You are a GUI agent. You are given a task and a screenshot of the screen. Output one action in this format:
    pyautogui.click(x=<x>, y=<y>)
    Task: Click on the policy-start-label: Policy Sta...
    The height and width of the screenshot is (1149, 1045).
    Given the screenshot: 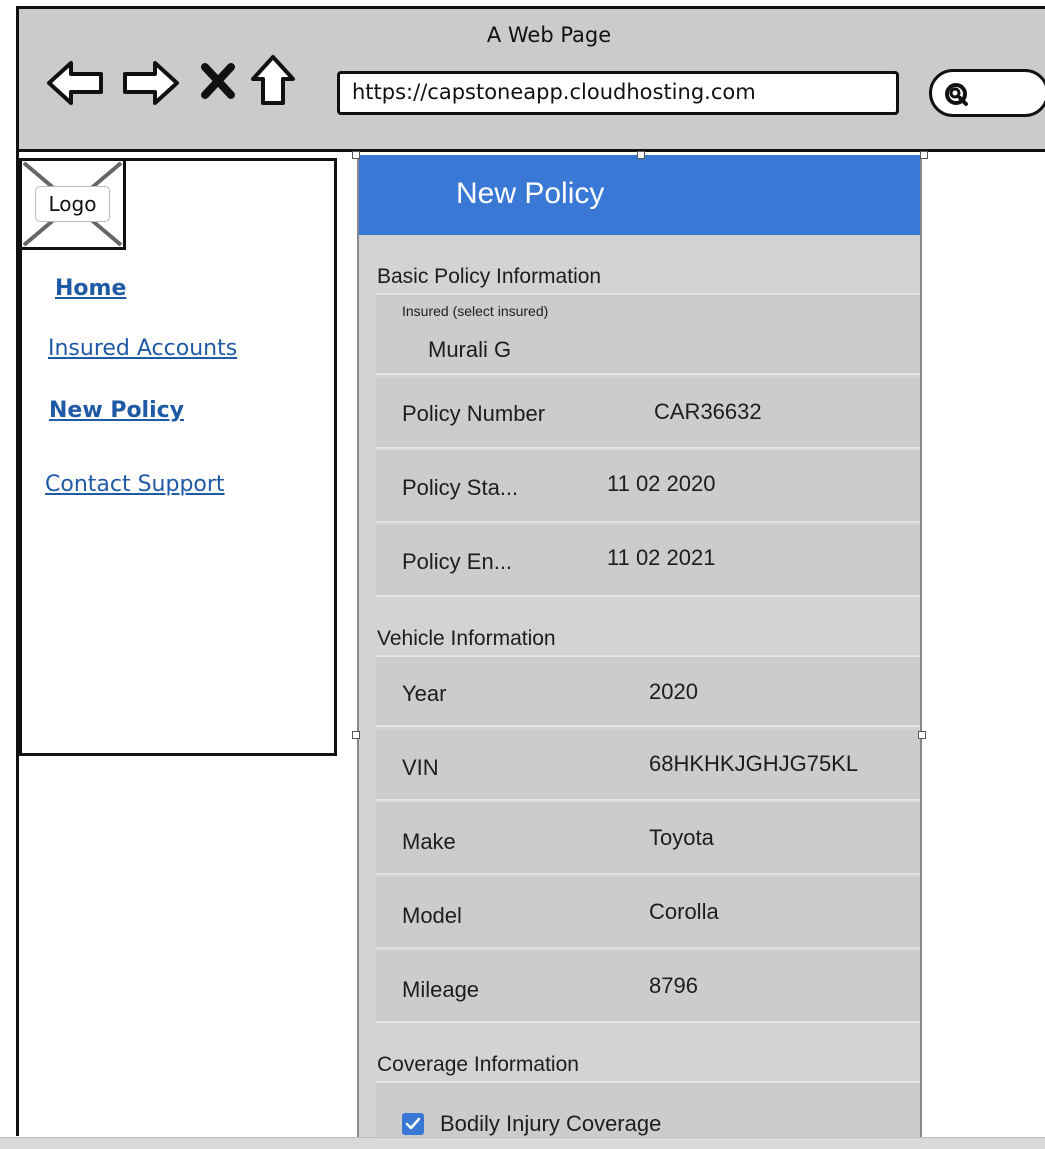 What is the action you would take?
    pyautogui.click(x=460, y=487)
    